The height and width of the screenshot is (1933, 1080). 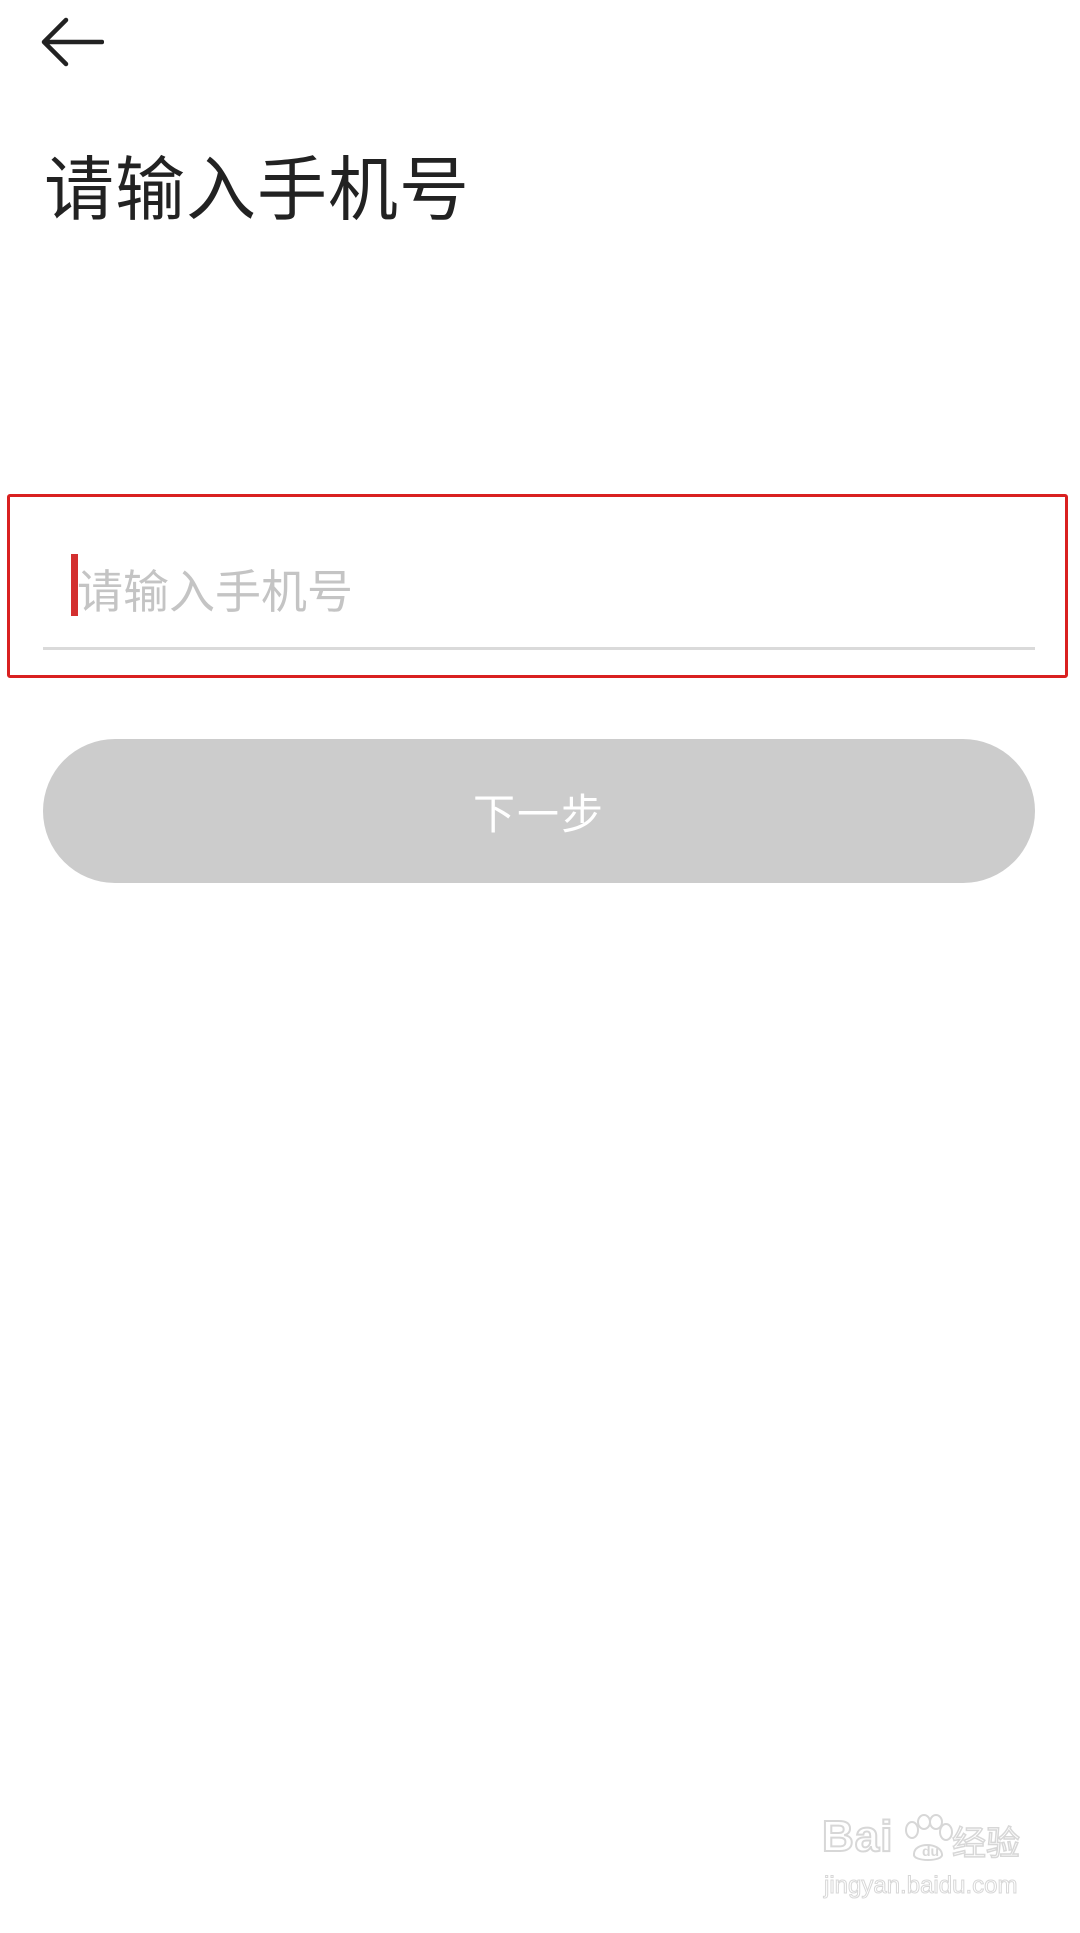 I want to click on watermark-suffix: 经验, so click(x=986, y=1844).